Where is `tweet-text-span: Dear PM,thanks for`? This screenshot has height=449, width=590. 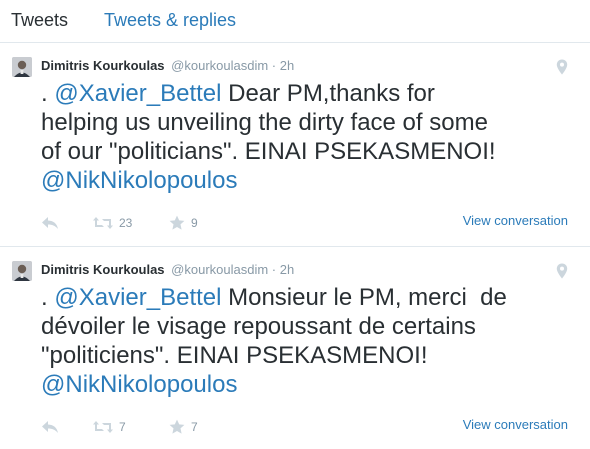 tweet-text-span: Dear PM,thanks for is located at coordinates (328, 93).